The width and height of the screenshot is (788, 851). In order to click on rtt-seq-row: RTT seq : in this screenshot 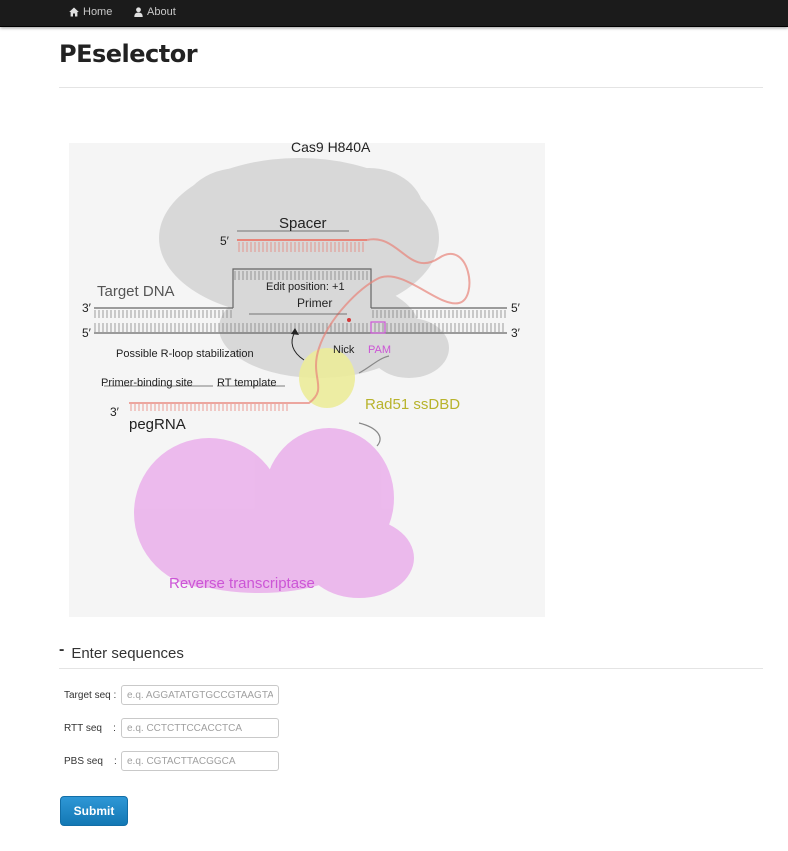, I will do `click(171, 728)`.